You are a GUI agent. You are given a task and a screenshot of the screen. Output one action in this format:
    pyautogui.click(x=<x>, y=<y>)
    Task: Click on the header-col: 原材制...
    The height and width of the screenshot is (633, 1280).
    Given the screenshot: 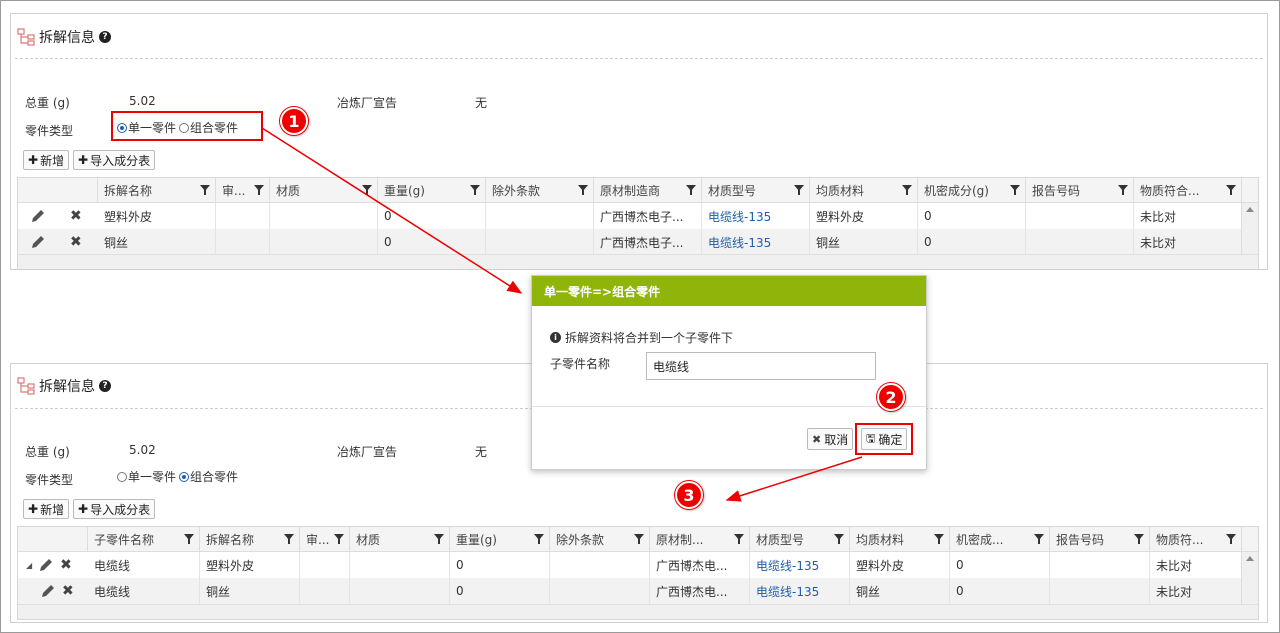 What is the action you would take?
    pyautogui.click(x=700, y=539)
    